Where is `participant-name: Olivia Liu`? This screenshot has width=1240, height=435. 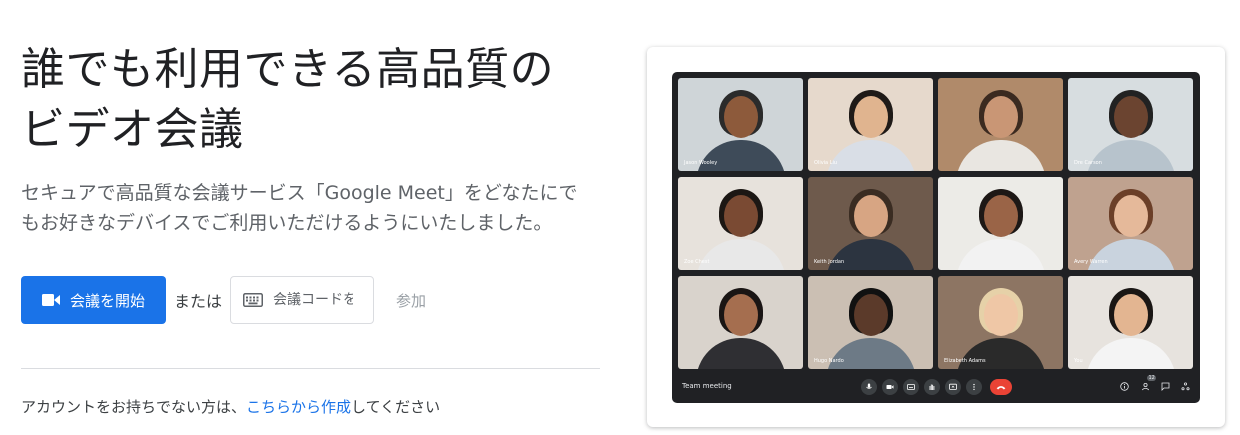
participant-name: Olivia Liu is located at coordinates (826, 163).